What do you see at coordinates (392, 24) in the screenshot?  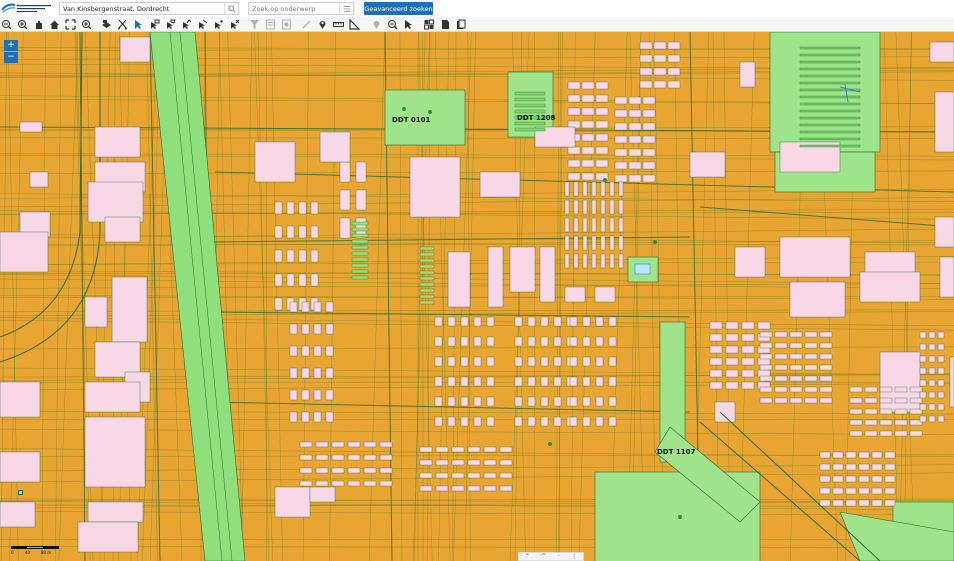 I see `zoom-extent-icon` at bounding box center [392, 24].